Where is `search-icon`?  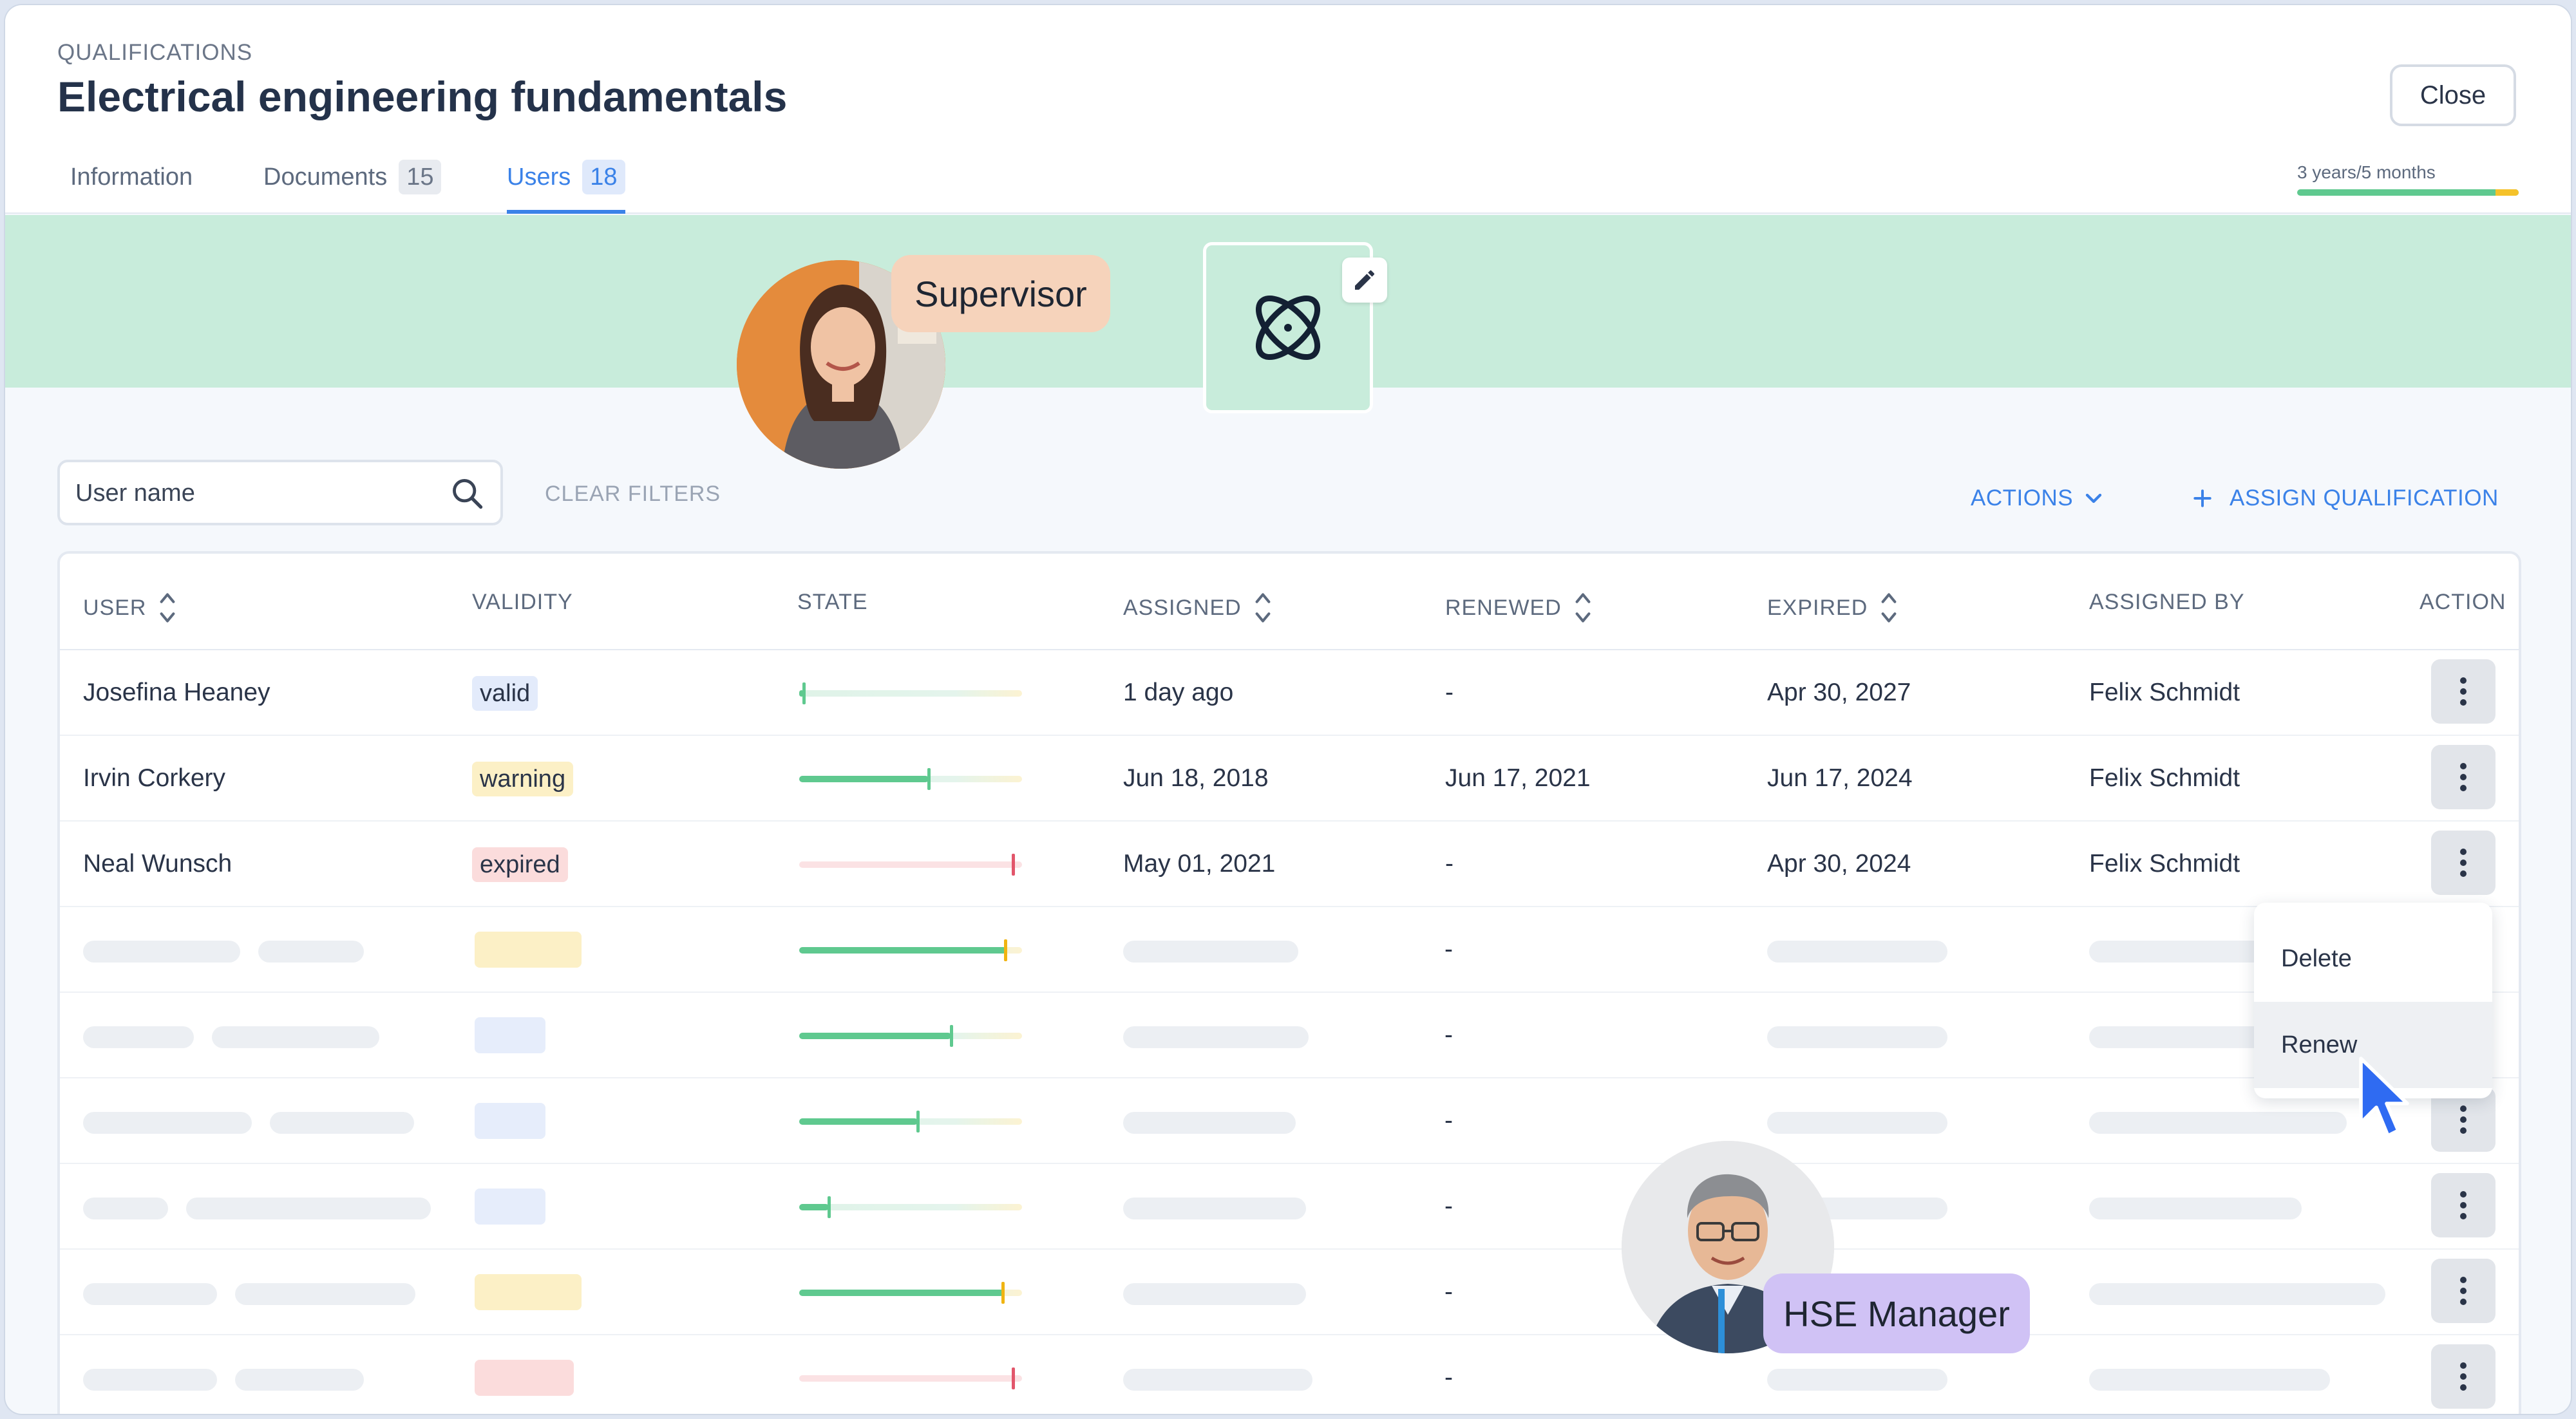 search-icon is located at coordinates (467, 493).